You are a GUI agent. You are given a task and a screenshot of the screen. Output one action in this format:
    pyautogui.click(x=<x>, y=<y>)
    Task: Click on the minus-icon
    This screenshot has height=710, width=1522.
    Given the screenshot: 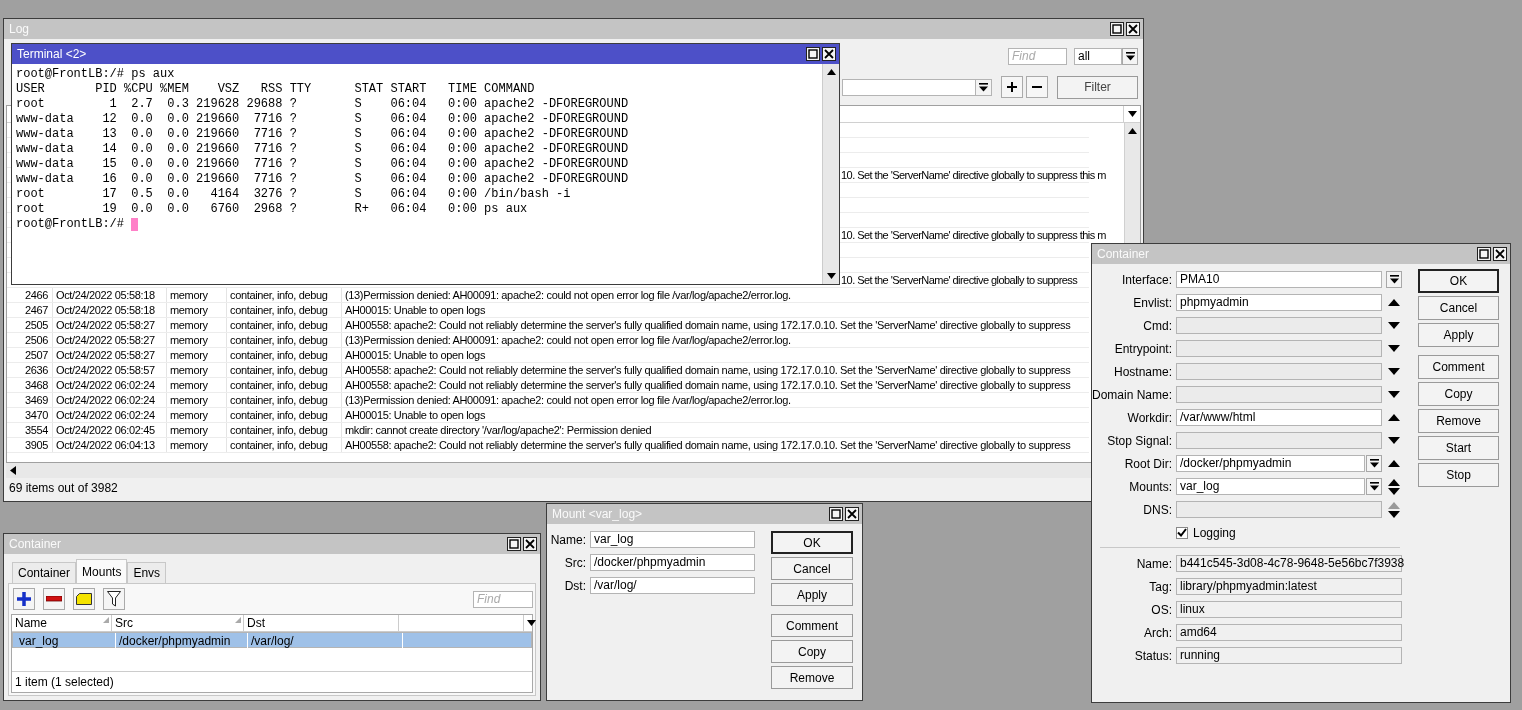 What is the action you would take?
    pyautogui.click(x=54, y=599)
    